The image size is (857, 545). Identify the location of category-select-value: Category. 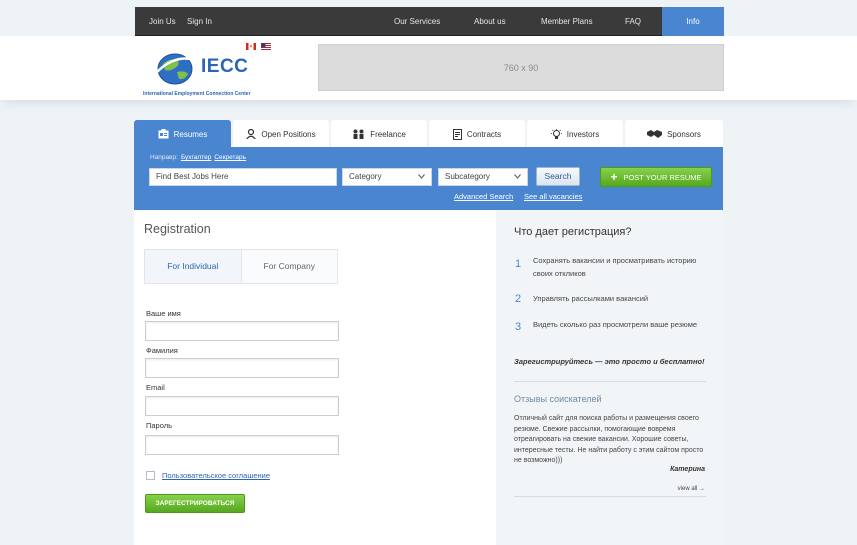
(365, 176).